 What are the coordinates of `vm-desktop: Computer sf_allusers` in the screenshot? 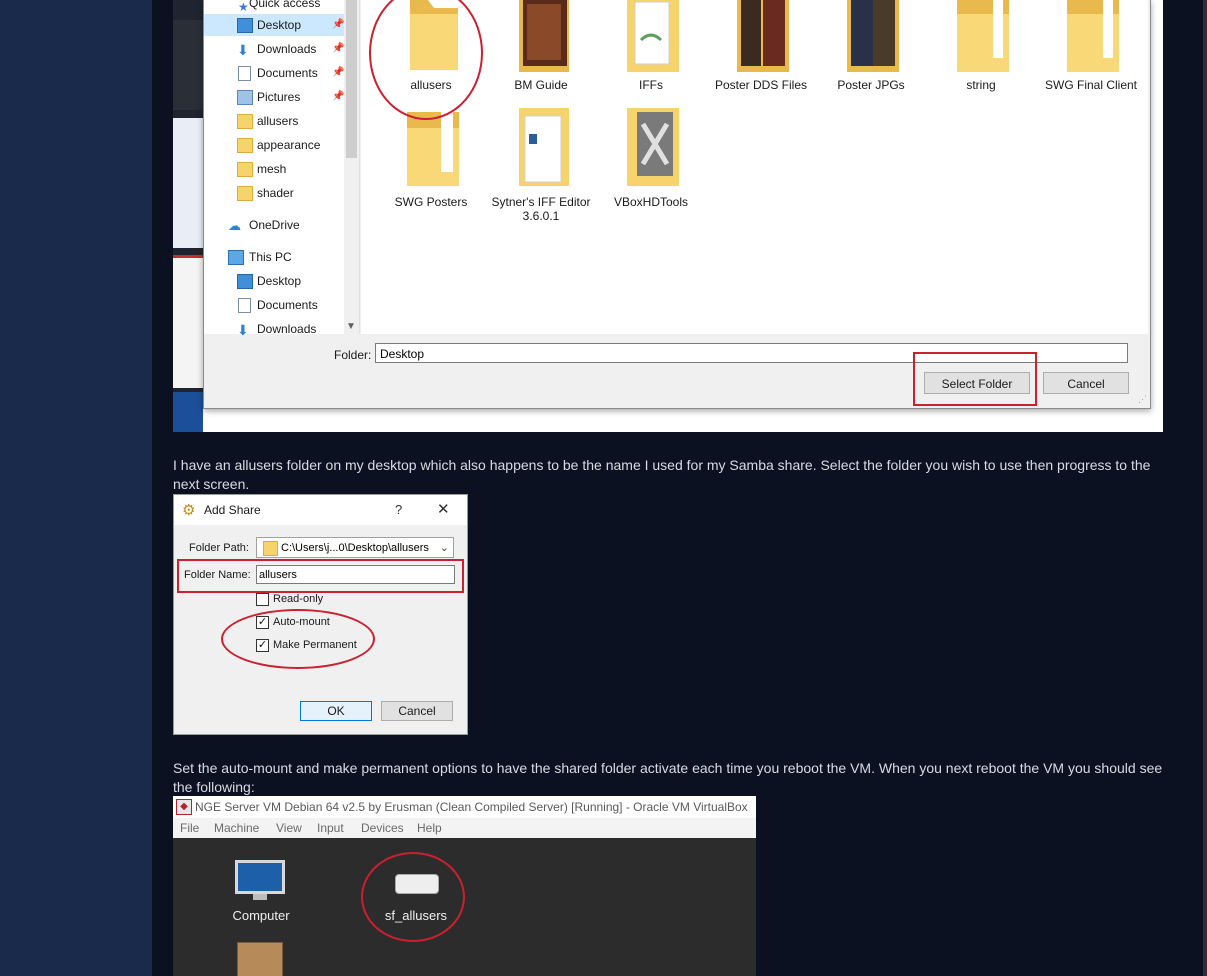 It's located at (464, 907).